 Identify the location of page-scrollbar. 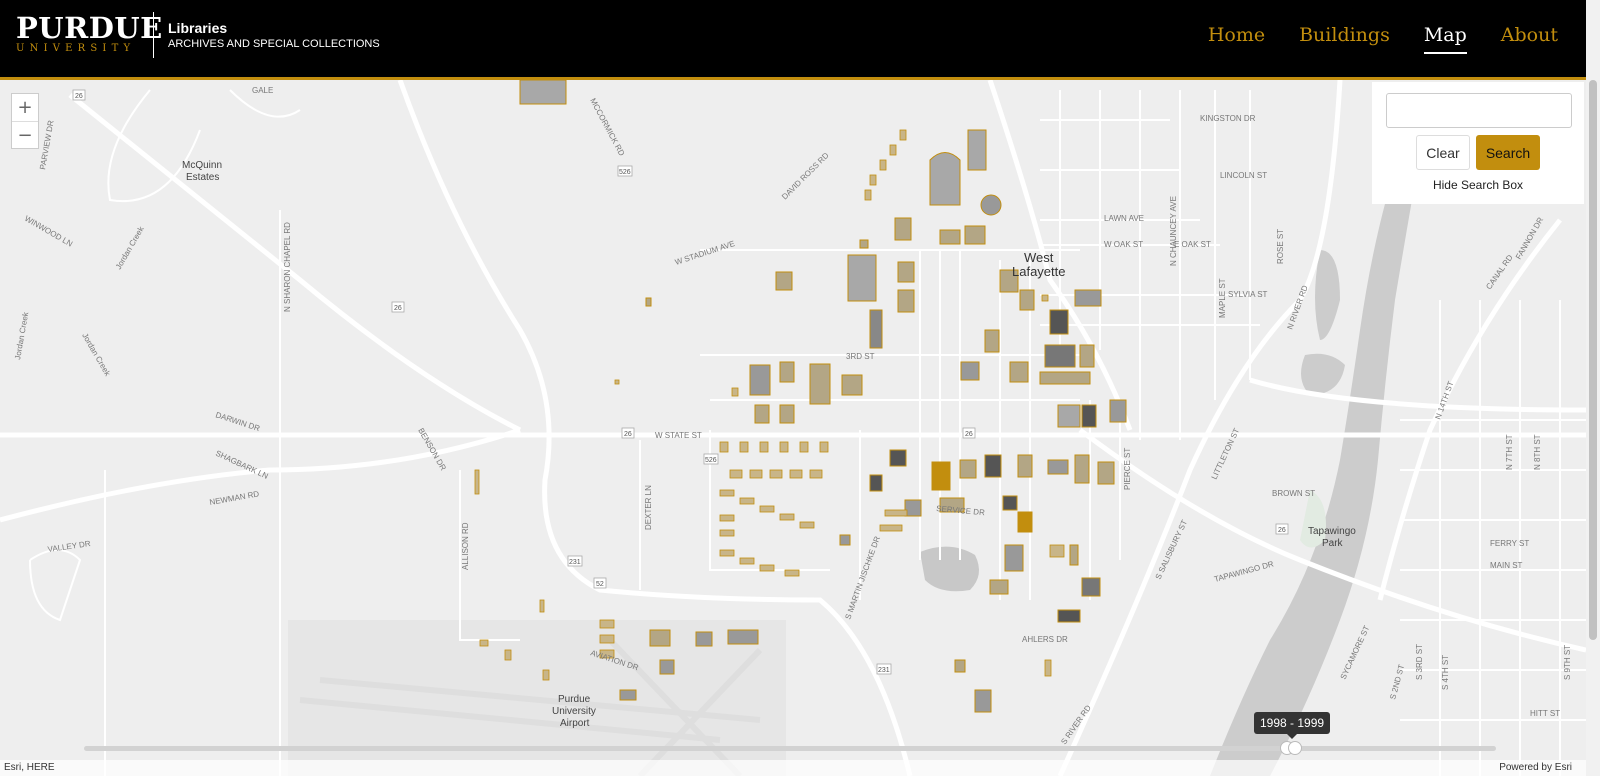
(1593, 388).